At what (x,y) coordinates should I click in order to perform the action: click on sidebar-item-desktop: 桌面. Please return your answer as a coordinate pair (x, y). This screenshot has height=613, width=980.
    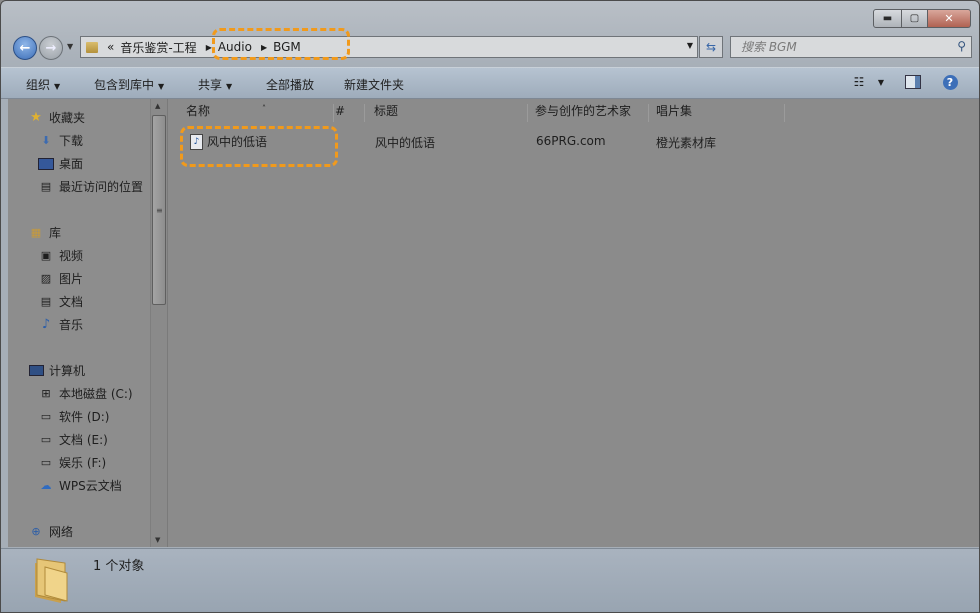
    Looking at the image, I should click on (60, 163).